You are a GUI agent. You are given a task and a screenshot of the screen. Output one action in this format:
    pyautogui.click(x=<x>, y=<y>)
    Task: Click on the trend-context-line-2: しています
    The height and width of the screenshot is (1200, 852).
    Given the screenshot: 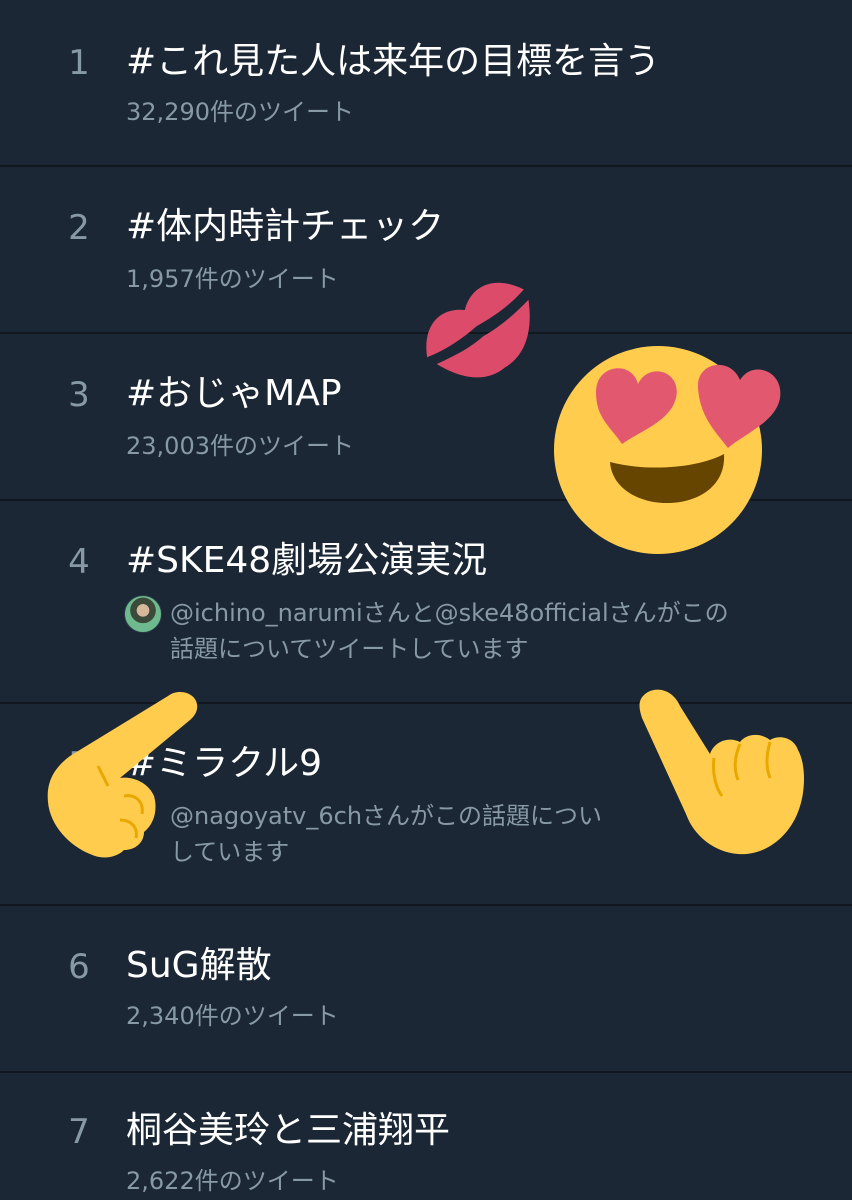 What is the action you would take?
    pyautogui.click(x=230, y=852)
    